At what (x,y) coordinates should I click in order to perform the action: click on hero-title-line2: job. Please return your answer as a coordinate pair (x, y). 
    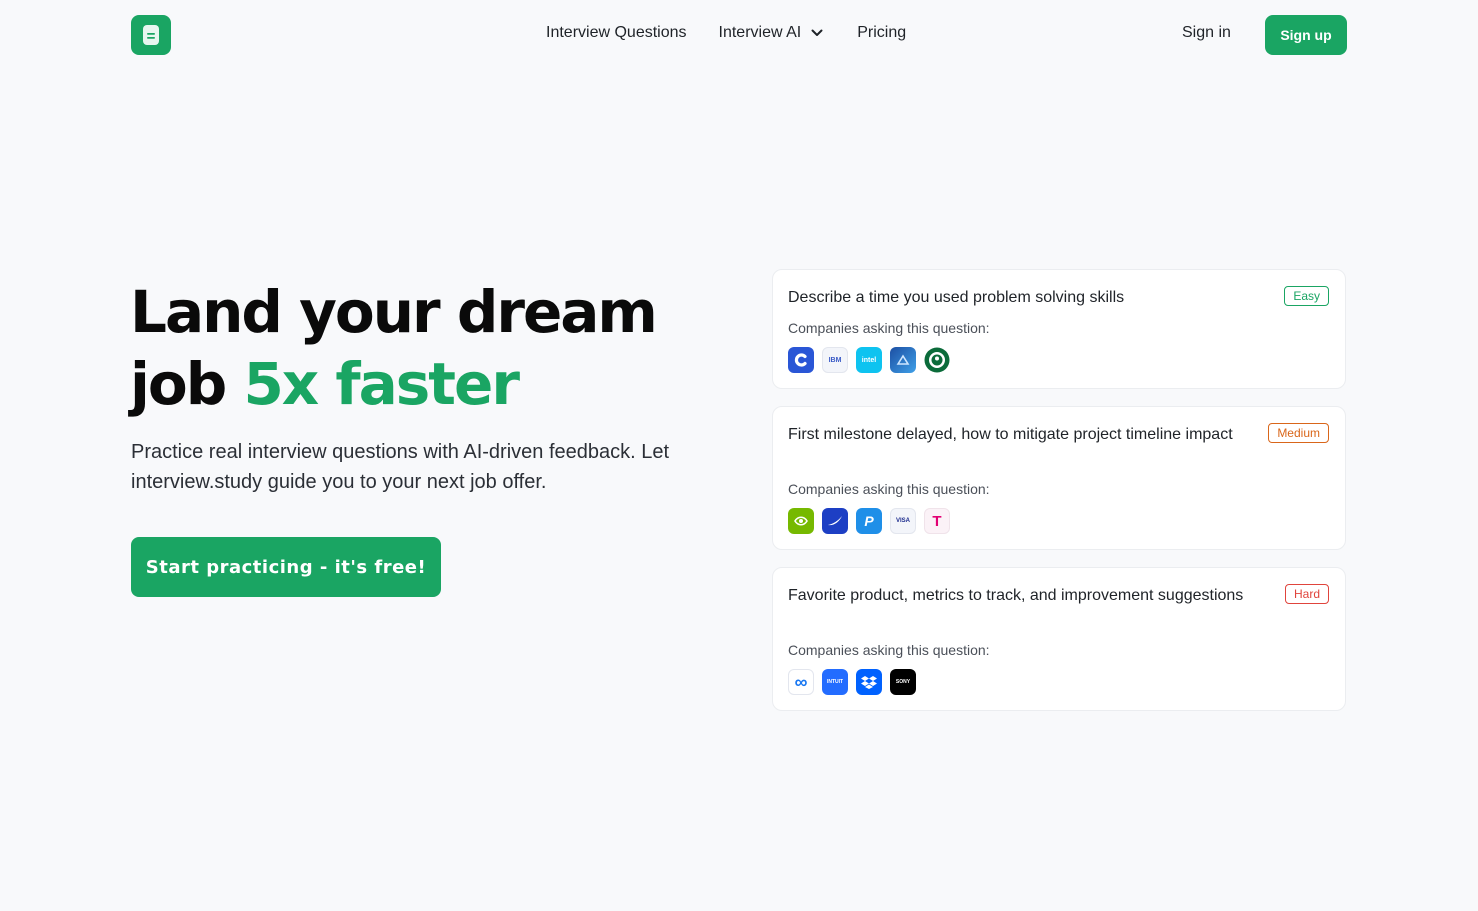
    Looking at the image, I should click on (187, 384).